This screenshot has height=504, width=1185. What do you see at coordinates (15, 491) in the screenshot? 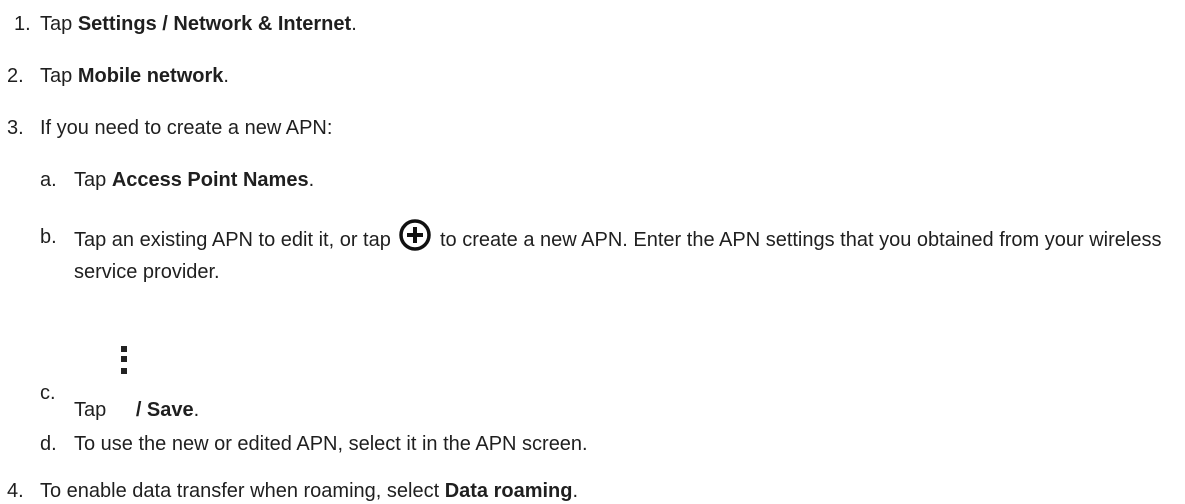
I see `step-number: 4.` at bounding box center [15, 491].